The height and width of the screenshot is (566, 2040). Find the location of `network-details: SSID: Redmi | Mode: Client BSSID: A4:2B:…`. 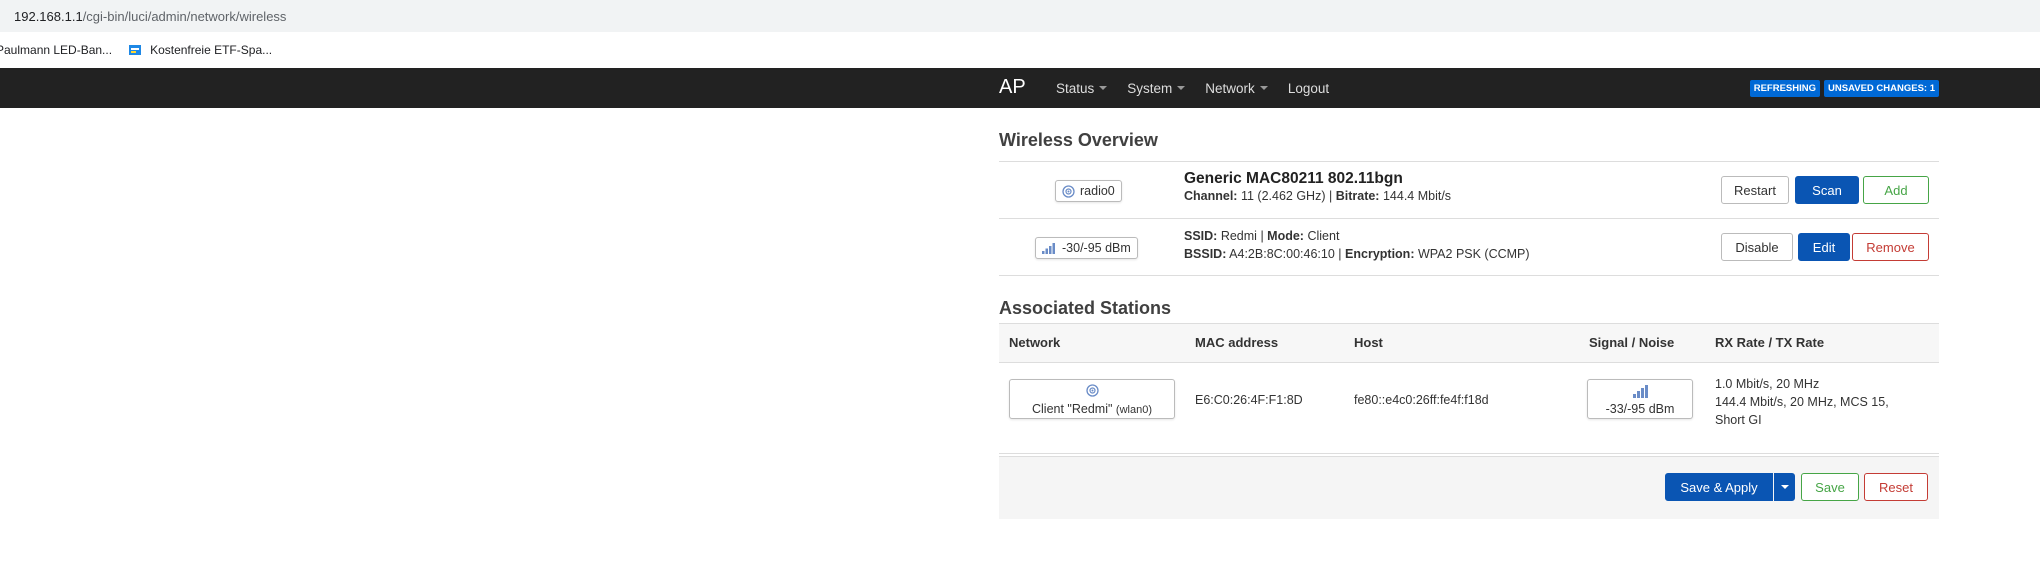

network-details: SSID: Redmi | Mode: Client BSSID: A4:2B:… is located at coordinates (1357, 245).